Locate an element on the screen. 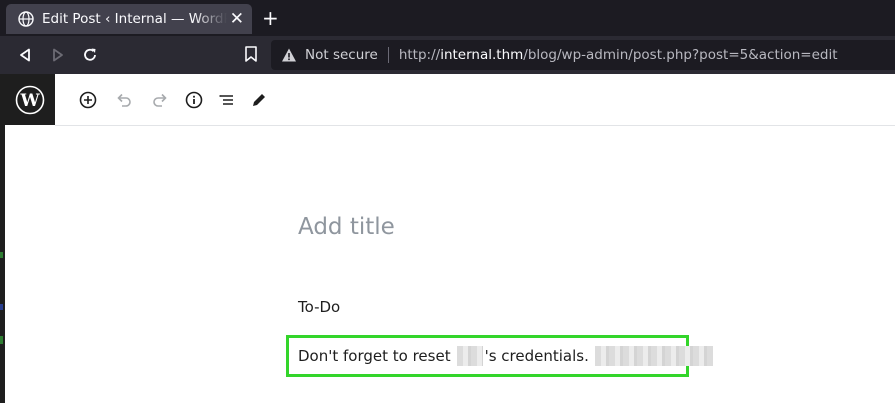 This screenshot has height=403, width=895. security-label: Not secure is located at coordinates (341, 55).